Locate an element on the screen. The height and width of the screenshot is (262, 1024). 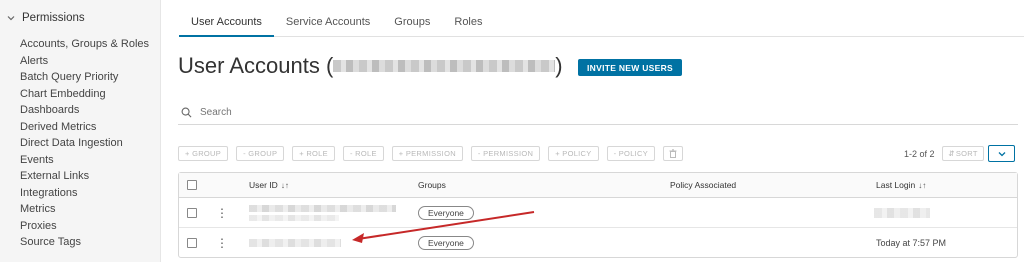
sidebar-item-chart-embedding: Chart Embedding is located at coordinates (84, 94).